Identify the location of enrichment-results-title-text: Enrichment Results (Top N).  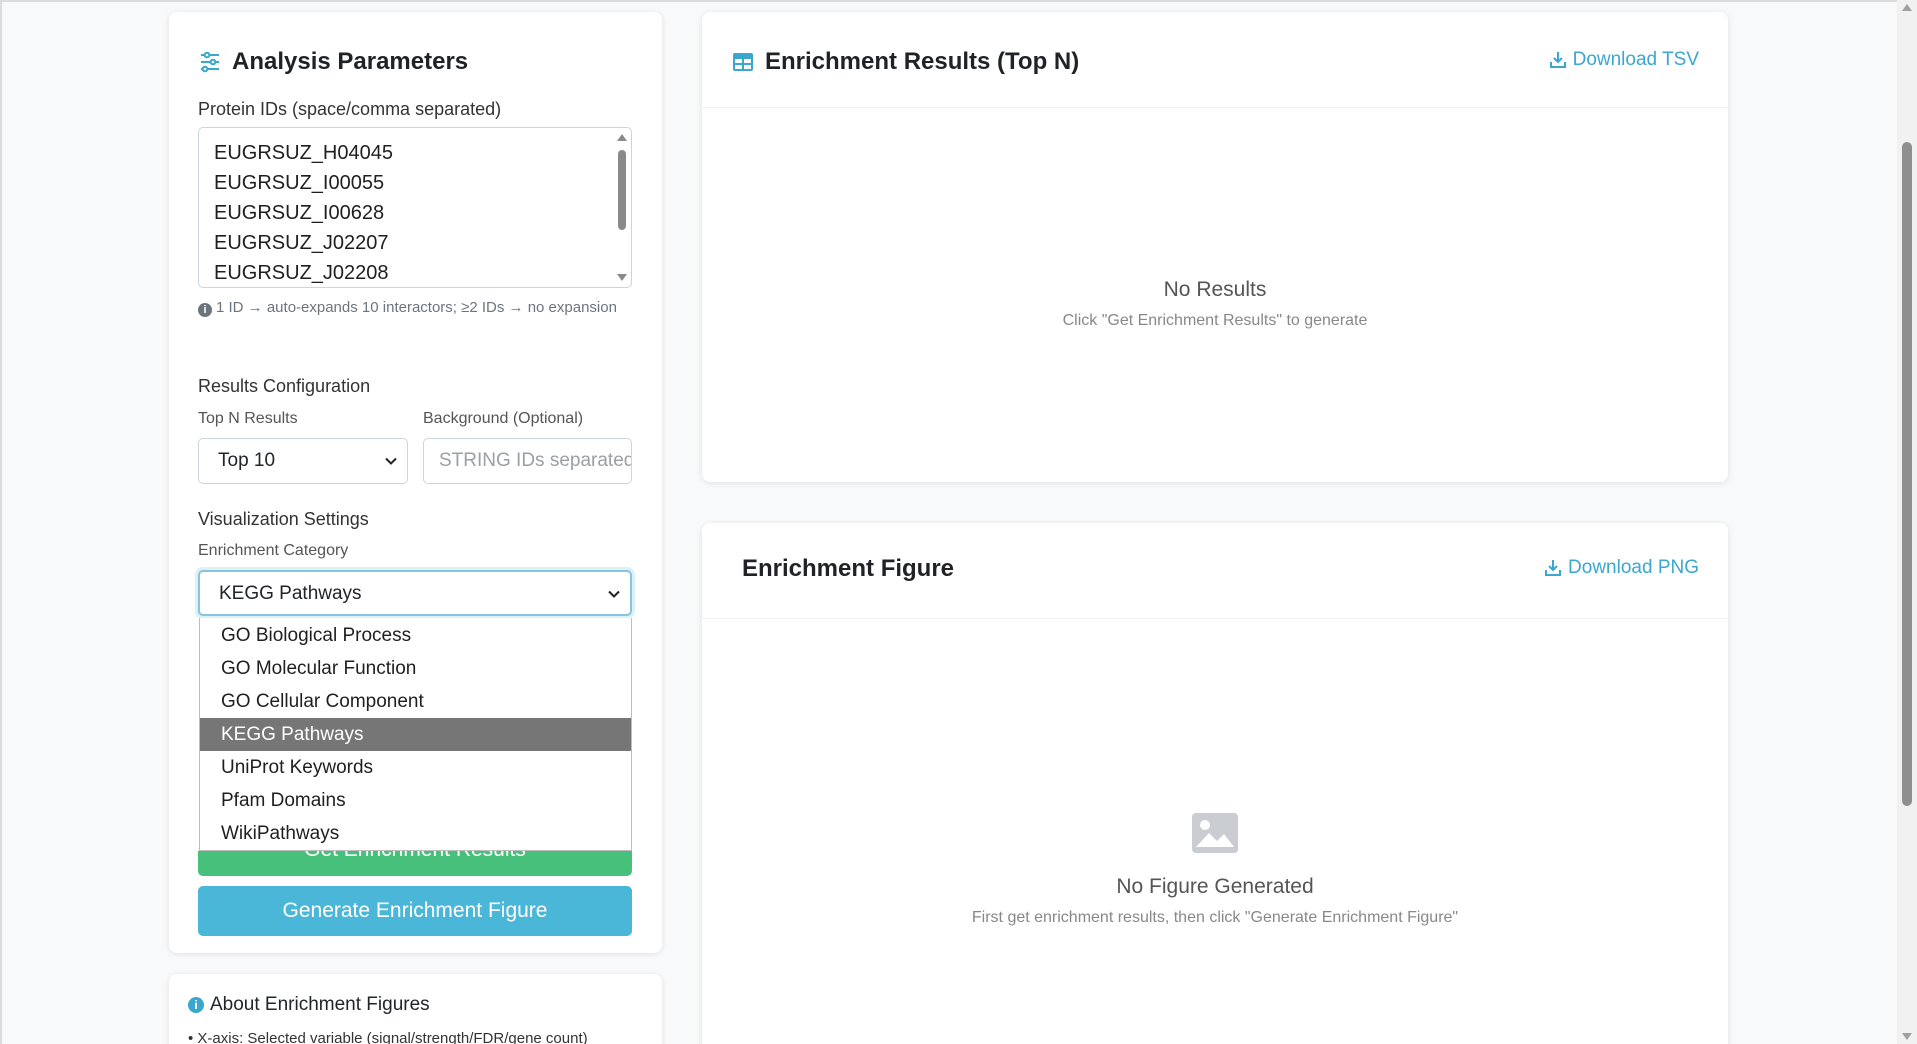
(922, 61).